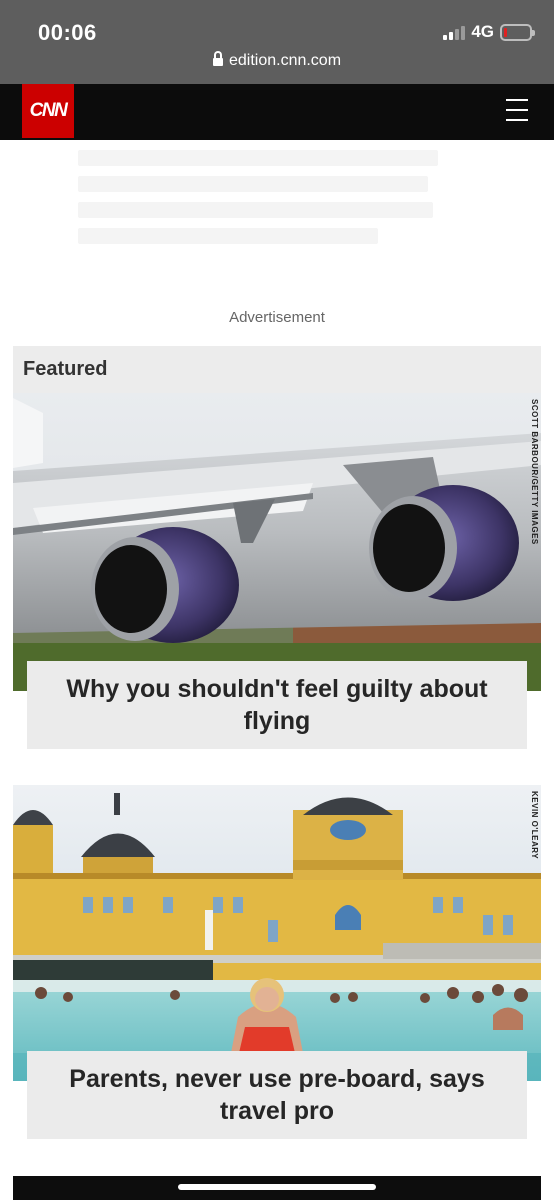 This screenshot has width=554, height=1200. What do you see at coordinates (285, 60) in the screenshot?
I see `url-text: edition.cnn.com` at bounding box center [285, 60].